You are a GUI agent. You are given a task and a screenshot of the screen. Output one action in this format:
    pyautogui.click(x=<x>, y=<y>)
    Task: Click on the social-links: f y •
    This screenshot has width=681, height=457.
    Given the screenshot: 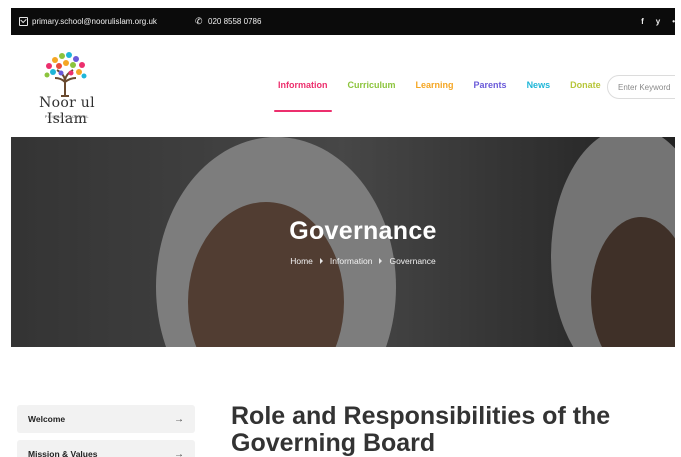 What is the action you would take?
    pyautogui.click(x=658, y=21)
    